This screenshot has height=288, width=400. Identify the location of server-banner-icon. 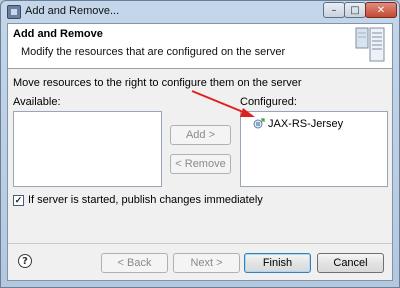
(370, 44).